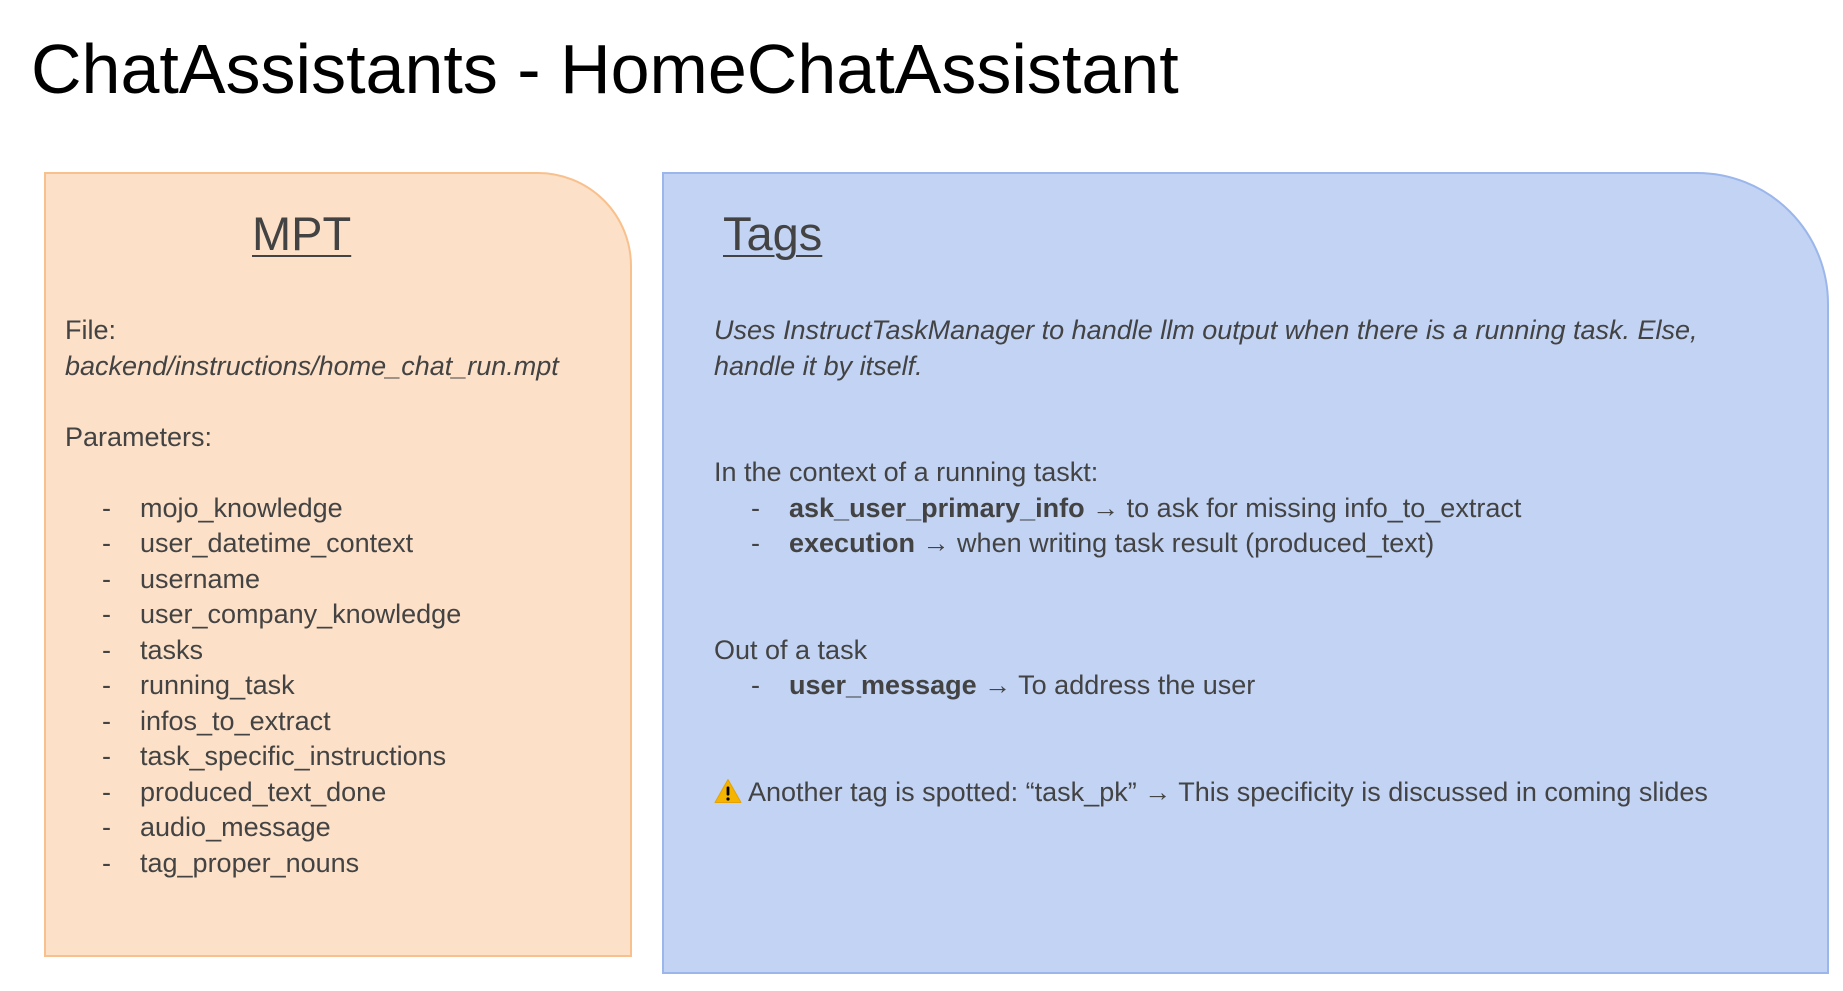  I want to click on tag-name: user_message, so click(883, 685).